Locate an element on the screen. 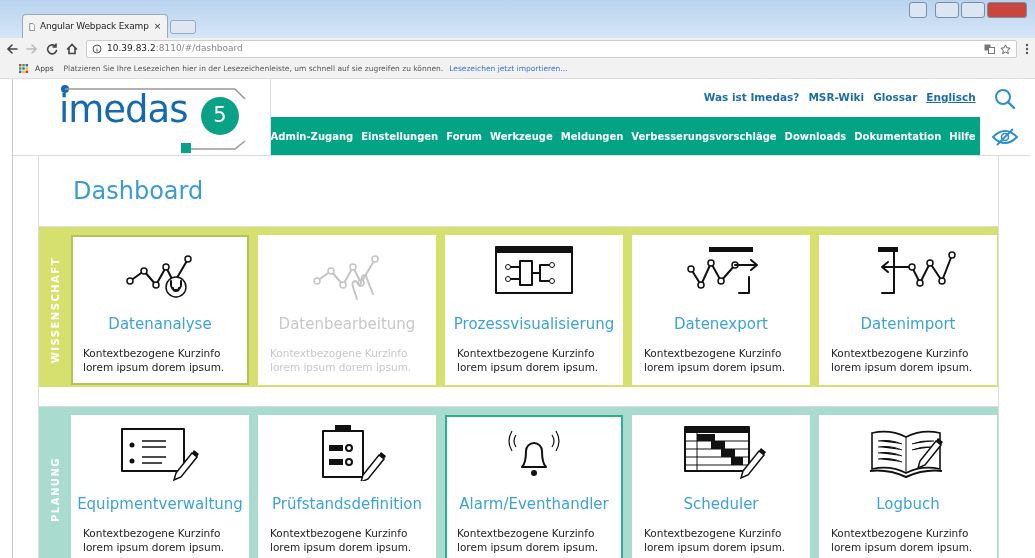 The image size is (1035, 558). browser-tab: Angular Webpack Examp × is located at coordinates (95, 26).